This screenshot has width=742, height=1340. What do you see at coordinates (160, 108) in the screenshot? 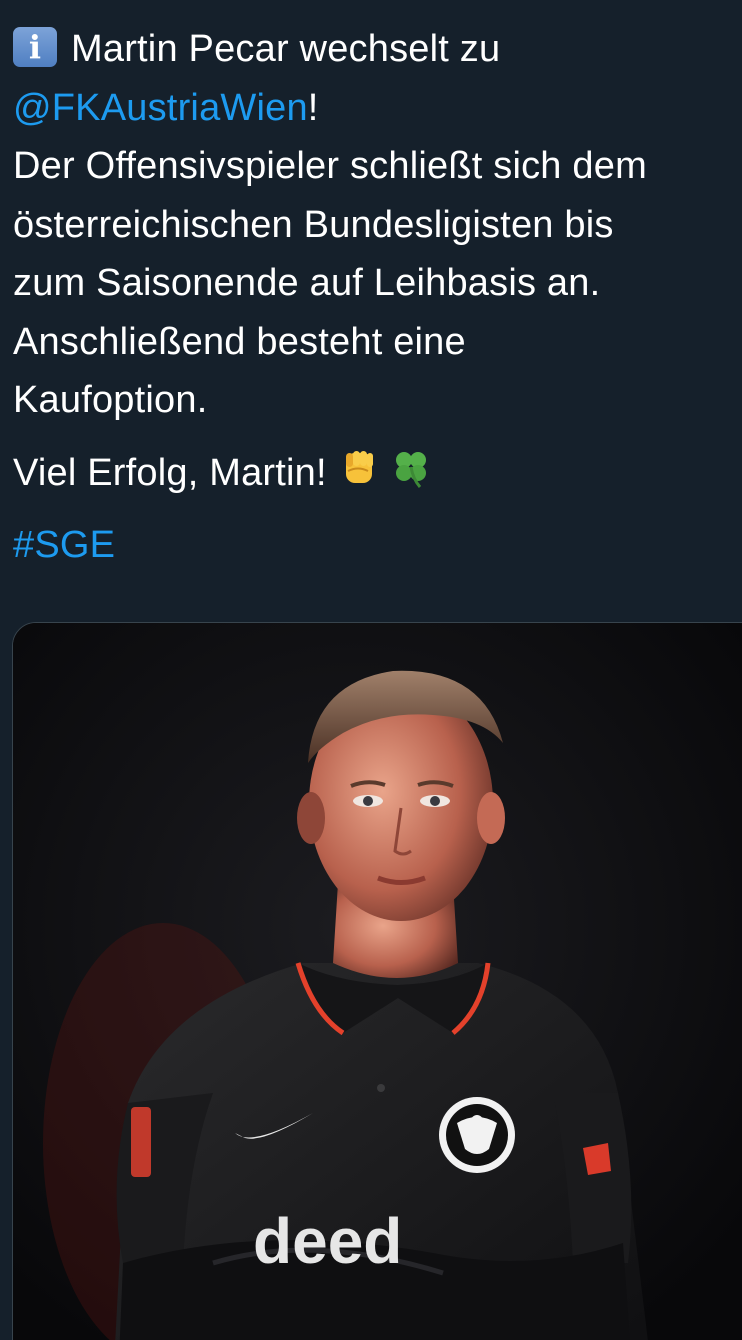
I see `mention-link: @FKAustriaWien` at bounding box center [160, 108].